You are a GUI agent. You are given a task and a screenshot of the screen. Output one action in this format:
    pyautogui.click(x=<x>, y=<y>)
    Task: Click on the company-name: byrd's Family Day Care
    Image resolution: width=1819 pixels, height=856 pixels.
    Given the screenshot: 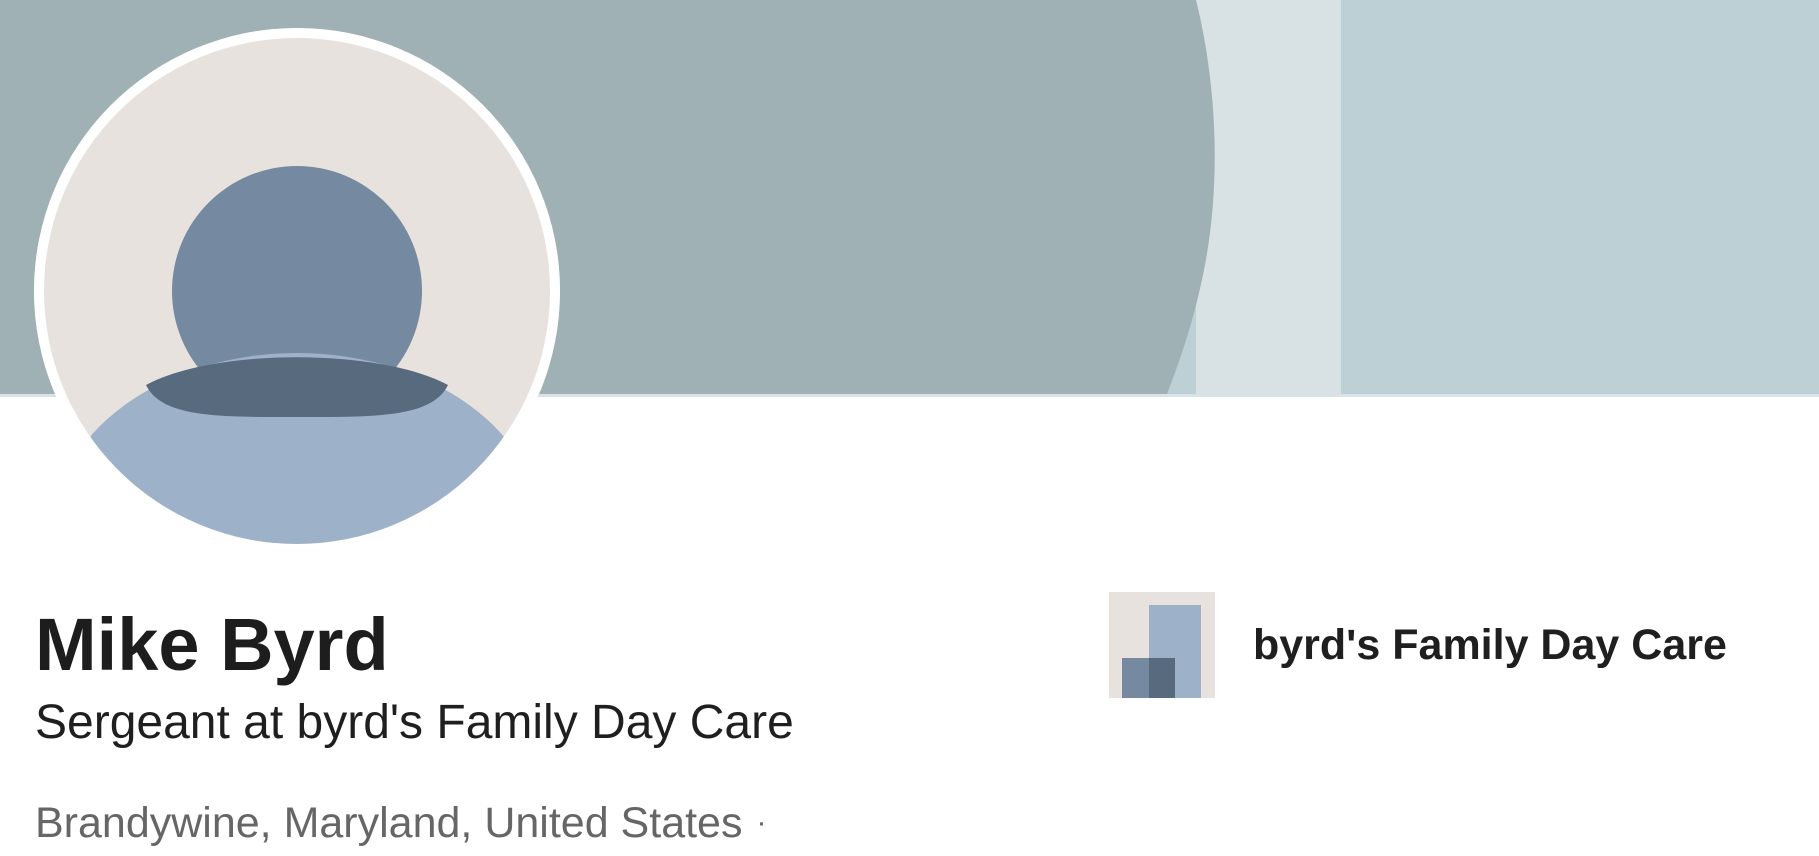 What is the action you would take?
    pyautogui.click(x=1490, y=645)
    